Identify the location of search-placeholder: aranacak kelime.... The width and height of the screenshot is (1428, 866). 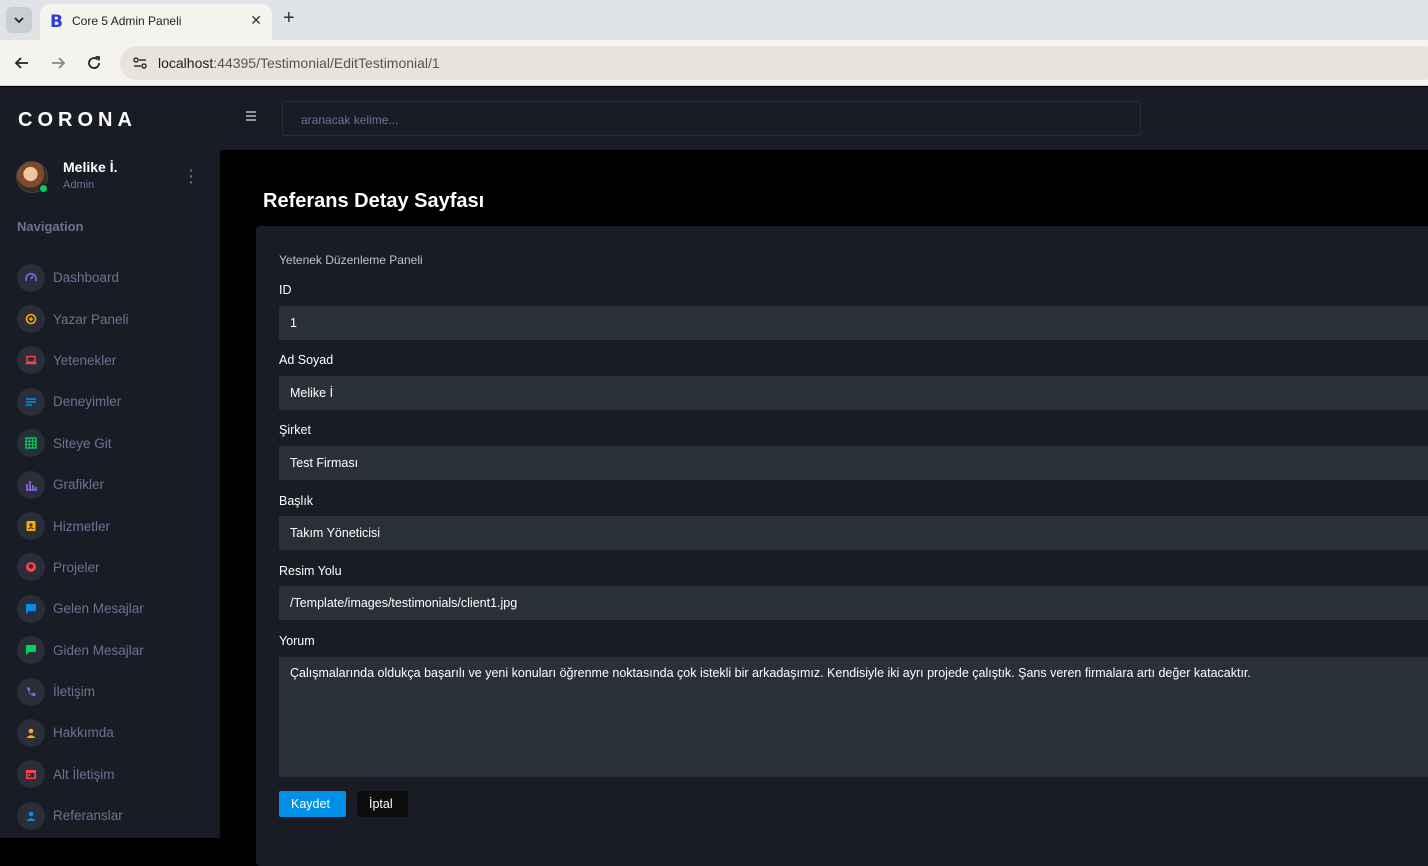
(350, 120).